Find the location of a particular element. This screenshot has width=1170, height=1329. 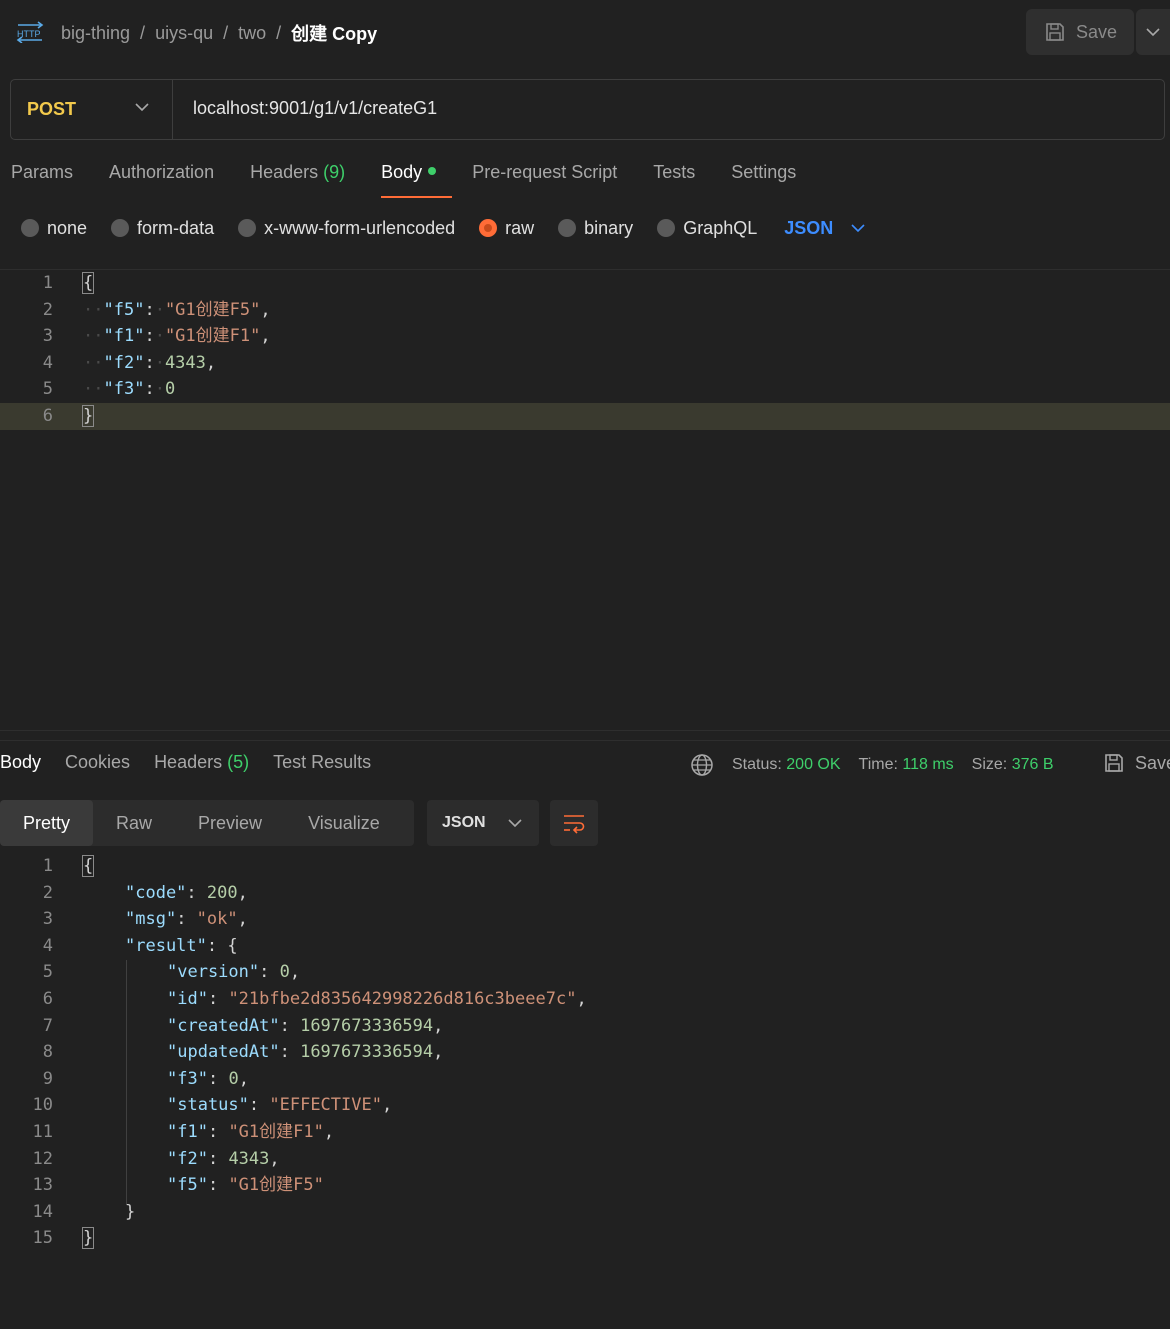

response-tabs: Body Cookies Headers (5) Test Results is located at coordinates (197, 766).